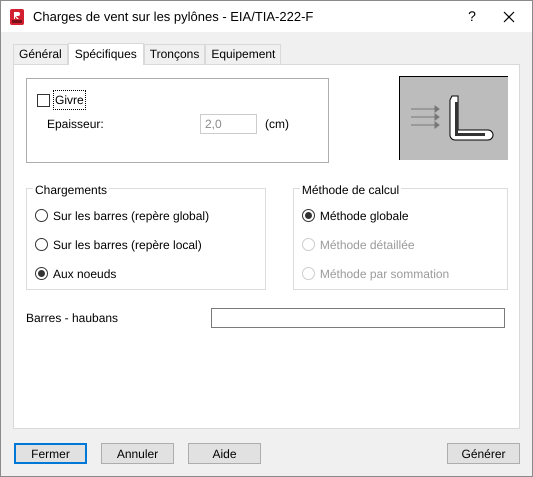  Describe the element at coordinates (173, 17) in the screenshot. I see `window-title: Charges de vent sur les pylônes - EIA/TIA-222-F` at that location.